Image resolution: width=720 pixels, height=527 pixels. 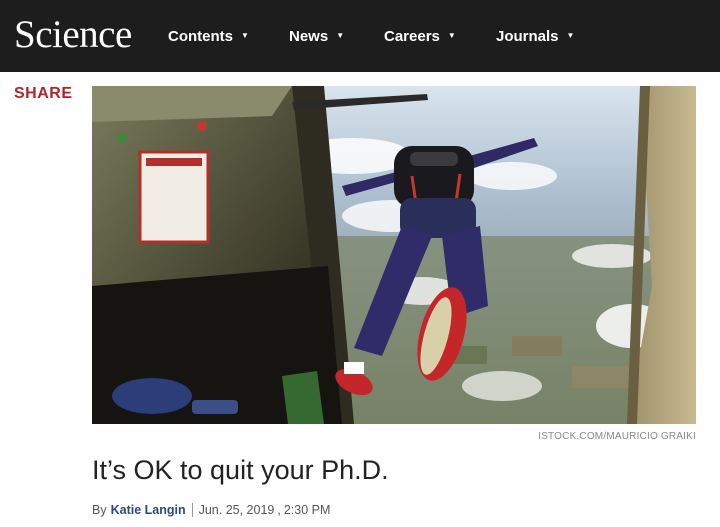 What do you see at coordinates (43, 94) in the screenshot?
I see `share-button: SHARE` at bounding box center [43, 94].